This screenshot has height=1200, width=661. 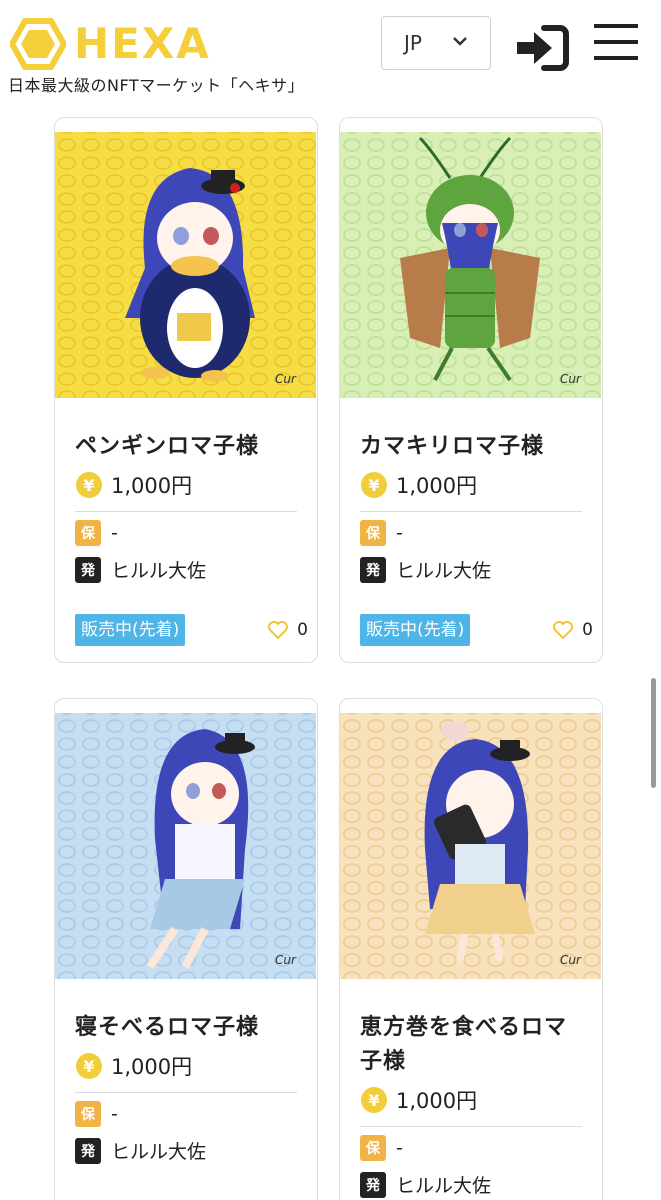 What do you see at coordinates (460, 41) in the screenshot?
I see `chevron-down-icon` at bounding box center [460, 41].